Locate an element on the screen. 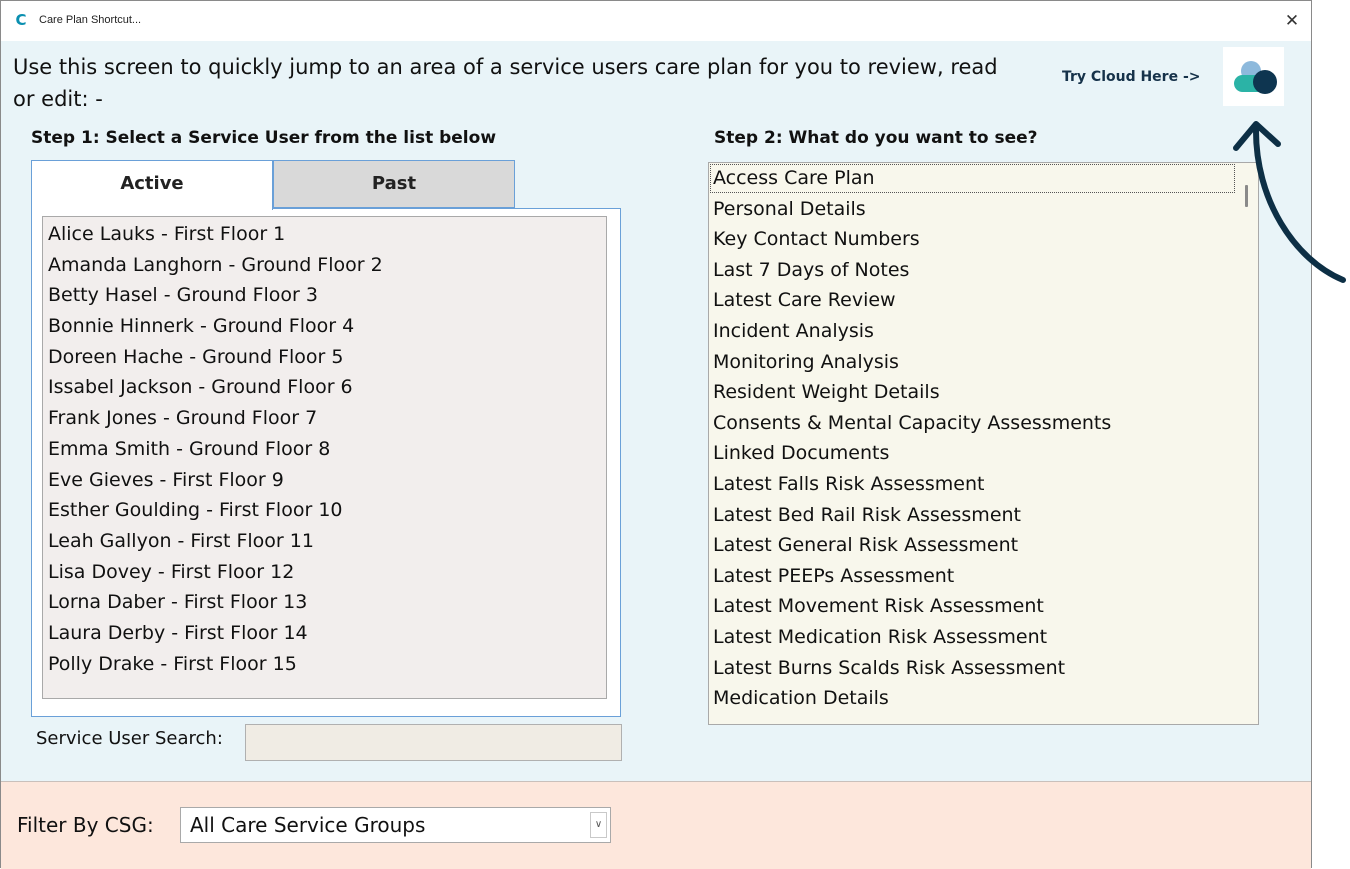 The height and width of the screenshot is (869, 1350). list-item: Lorna Daber - First Floor 13 is located at coordinates (324, 602).